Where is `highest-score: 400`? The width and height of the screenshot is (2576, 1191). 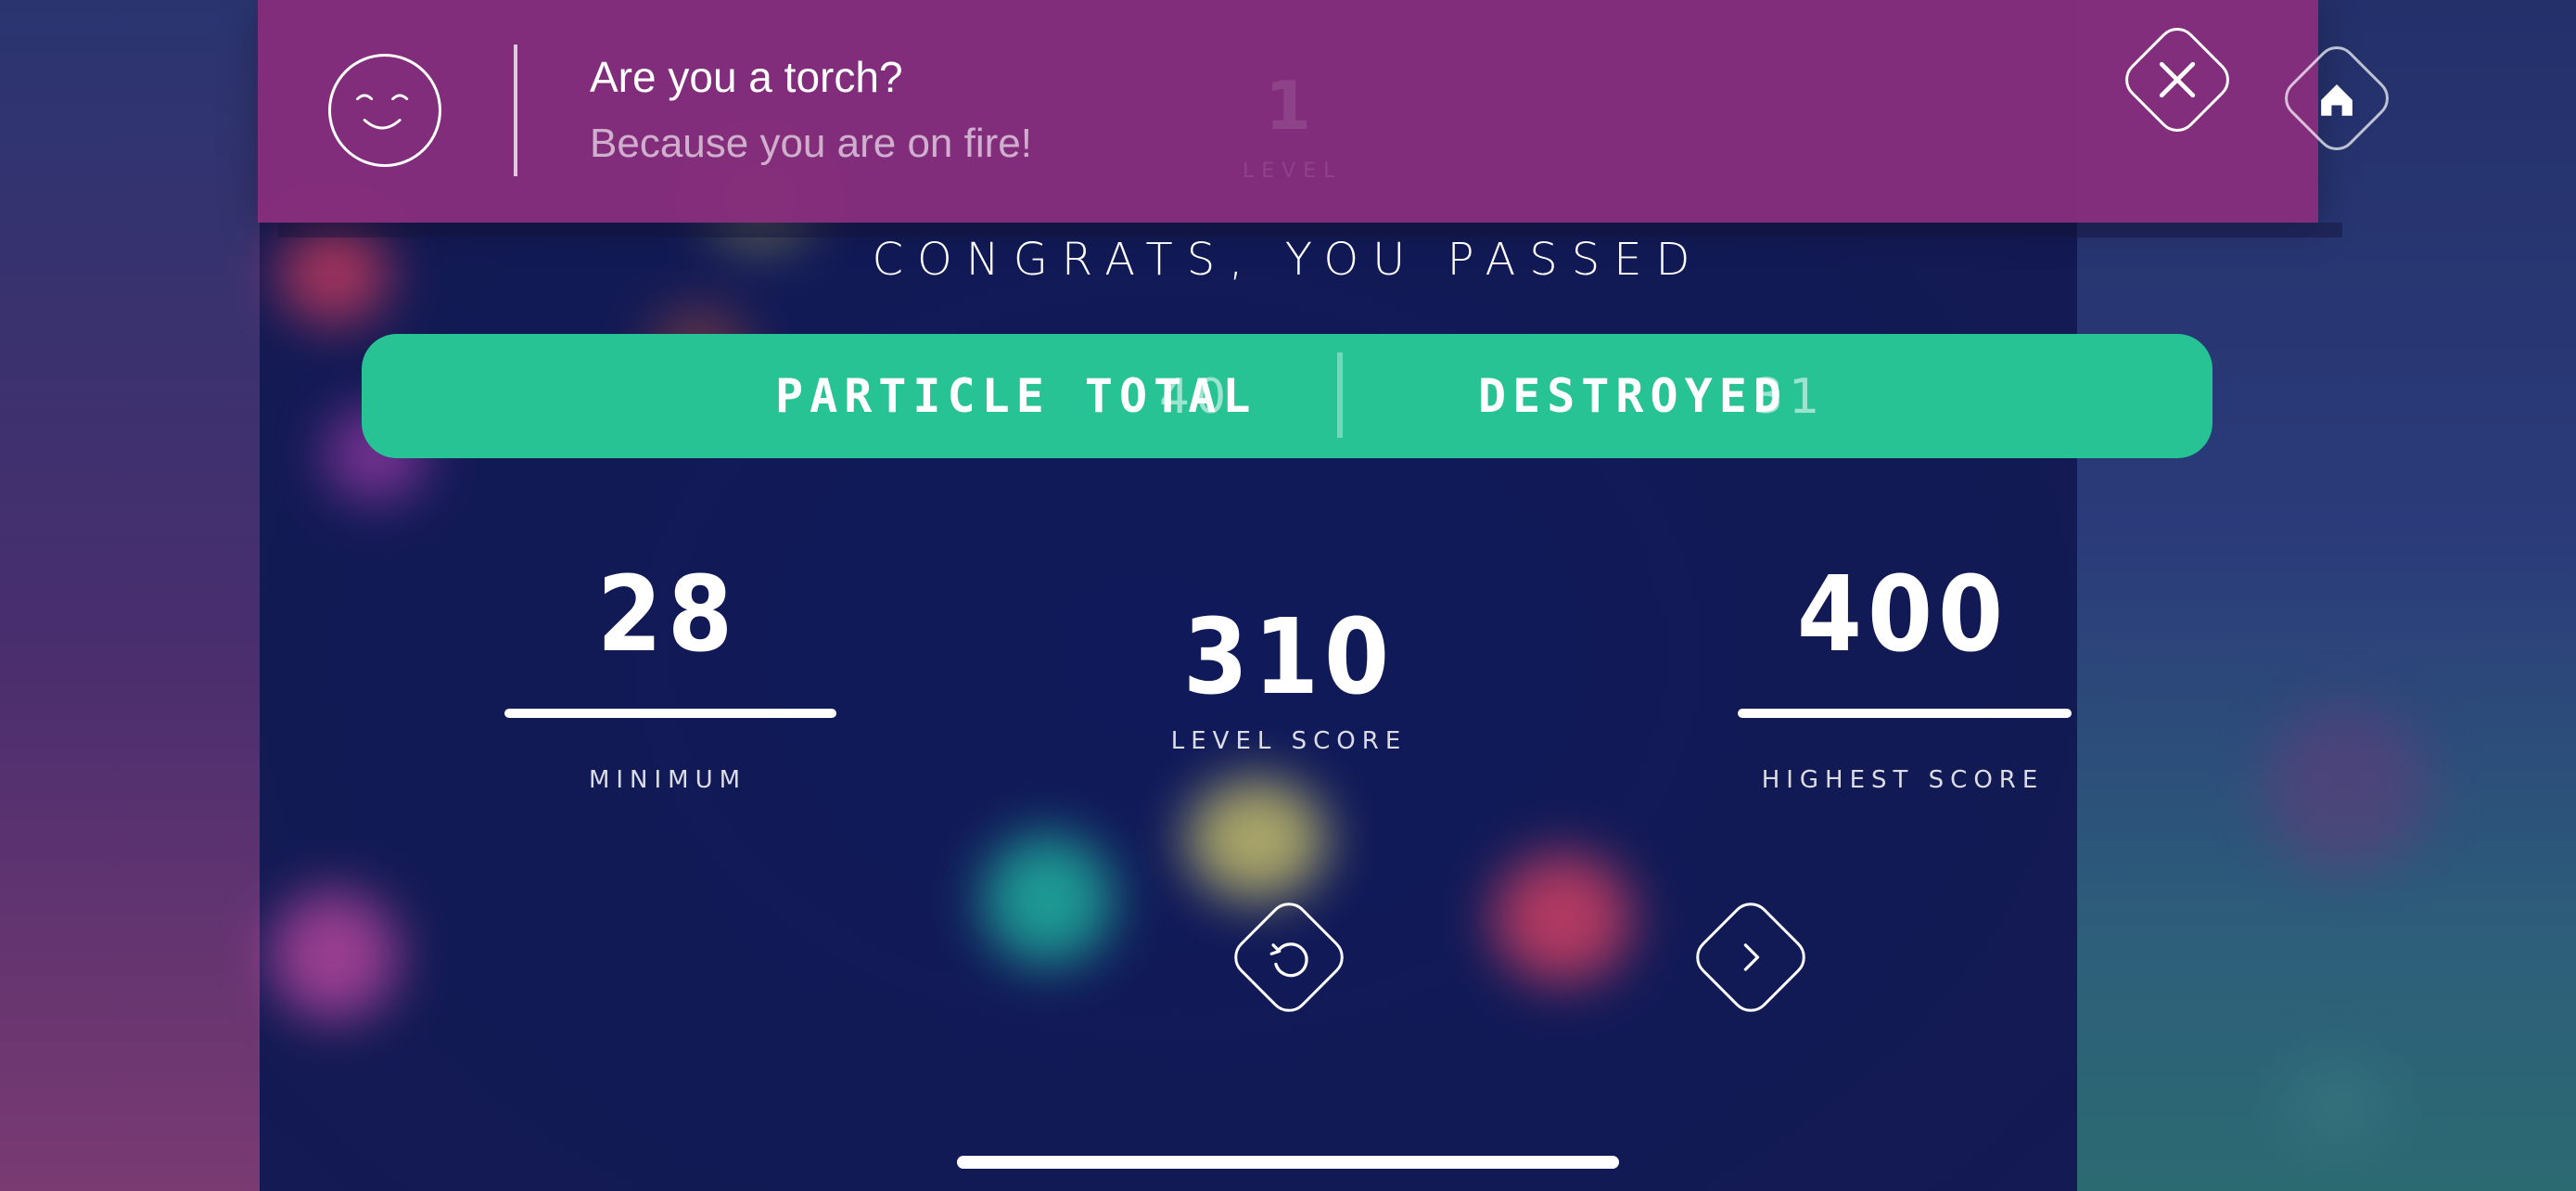 highest-score: 400 is located at coordinates (1902, 615).